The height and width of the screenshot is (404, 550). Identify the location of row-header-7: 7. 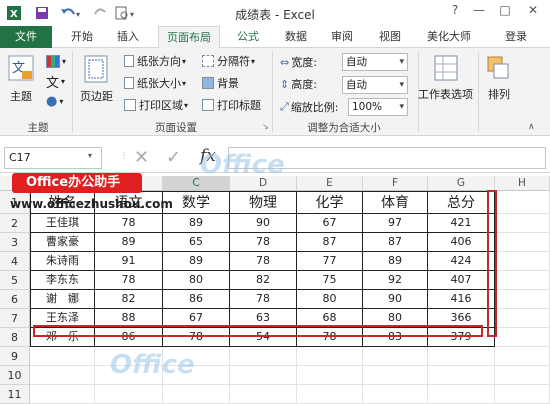
(15, 318).